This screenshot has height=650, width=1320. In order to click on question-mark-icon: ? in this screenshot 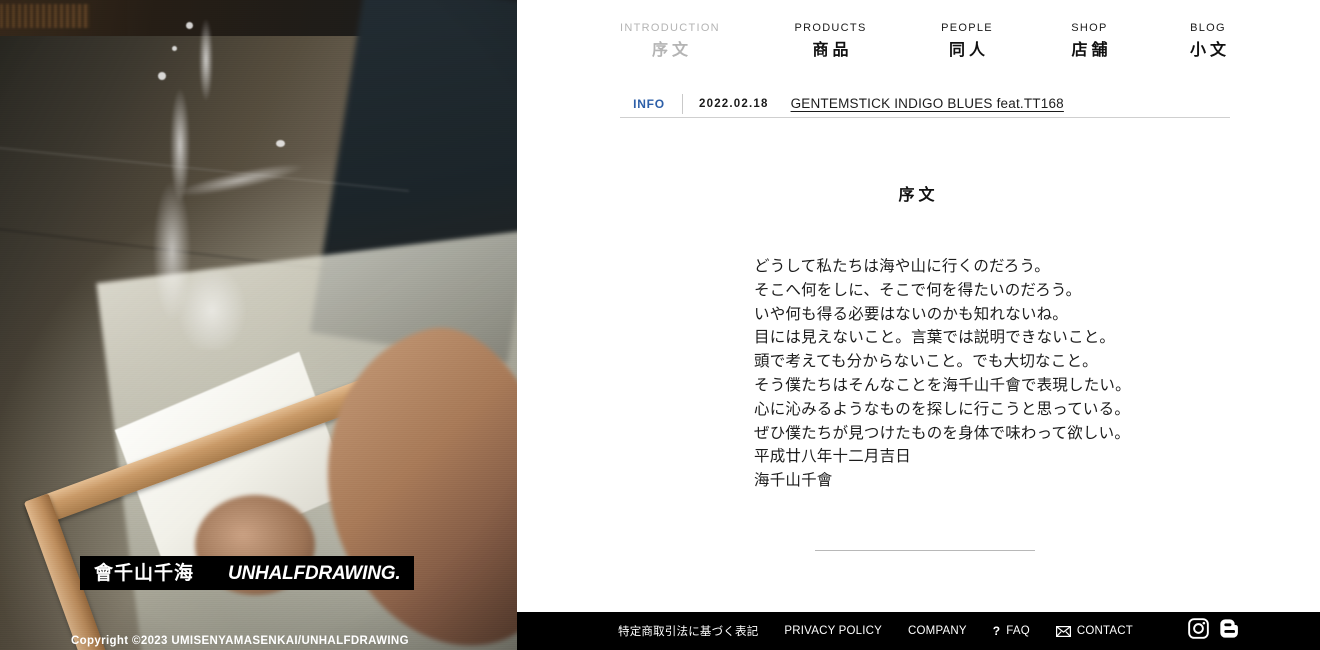, I will do `click(996, 631)`.